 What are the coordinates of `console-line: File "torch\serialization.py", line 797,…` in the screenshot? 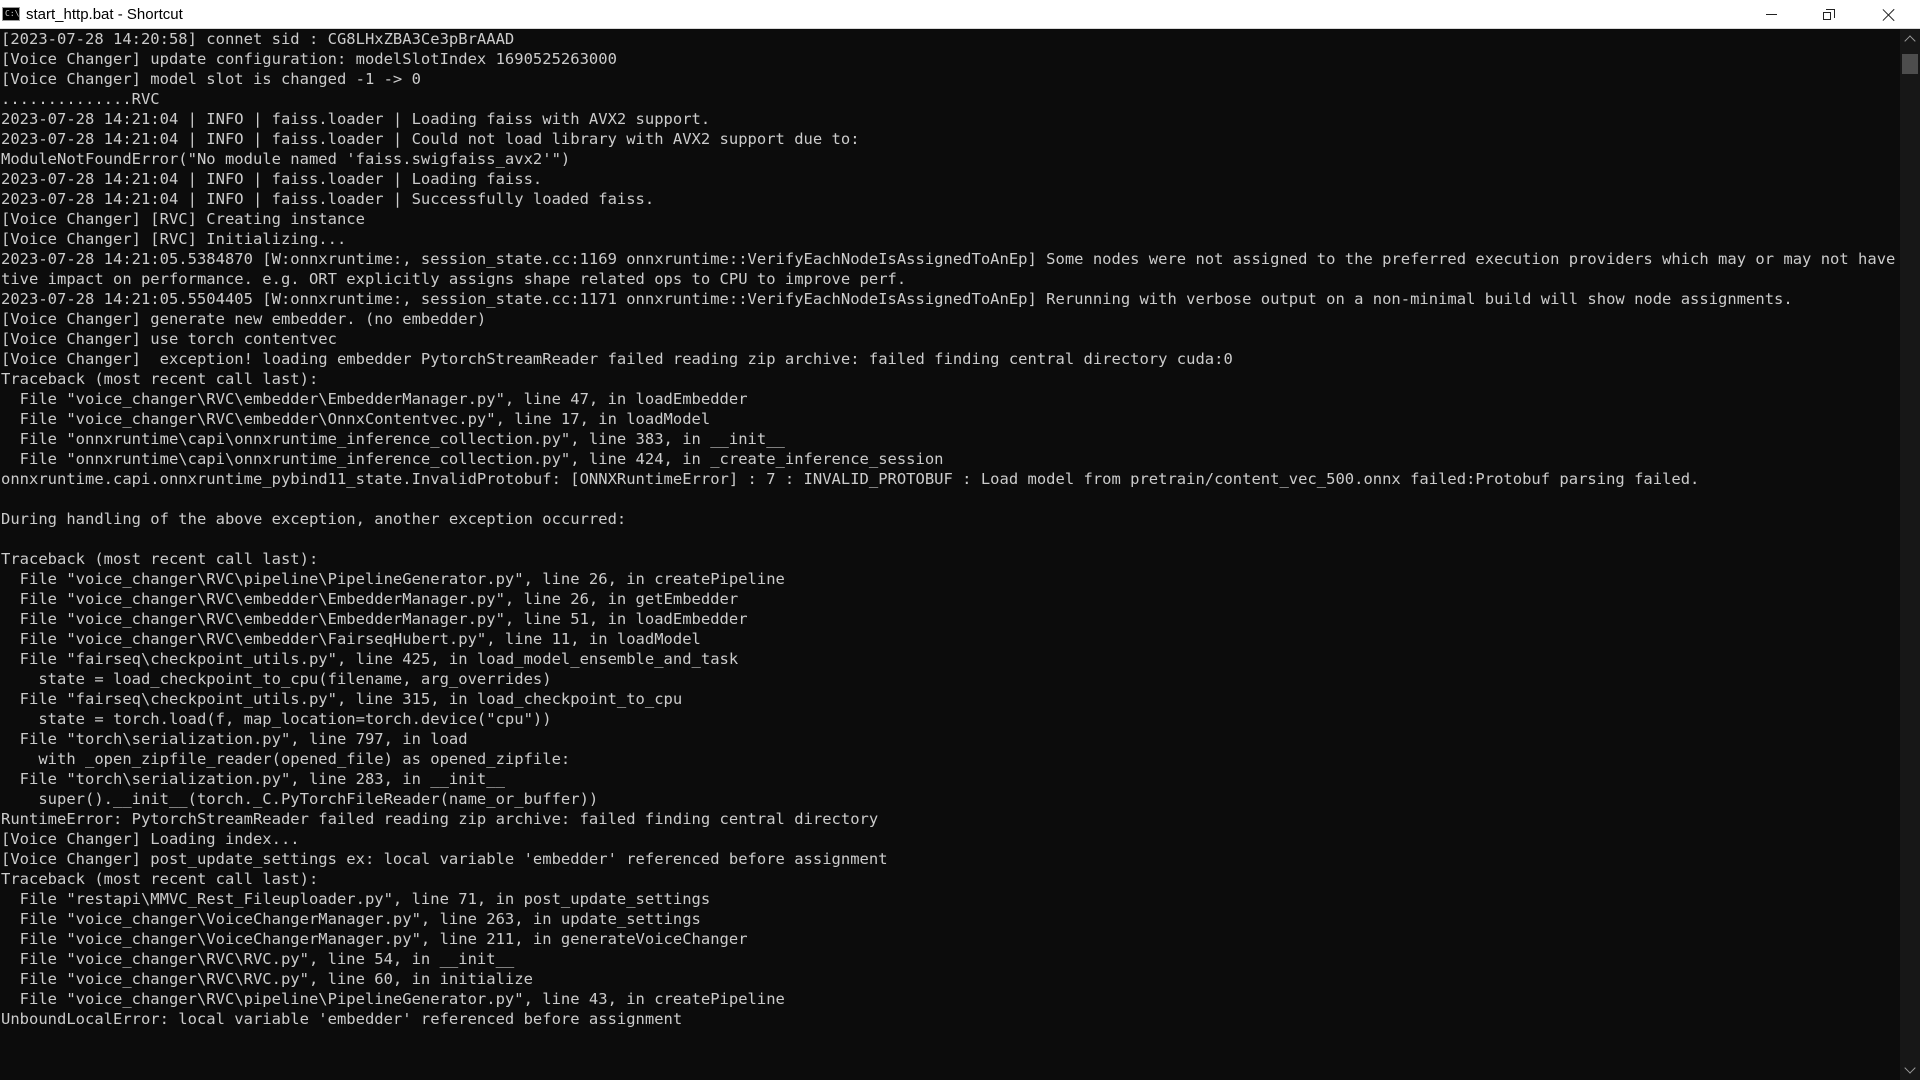 It's located at (234, 739).